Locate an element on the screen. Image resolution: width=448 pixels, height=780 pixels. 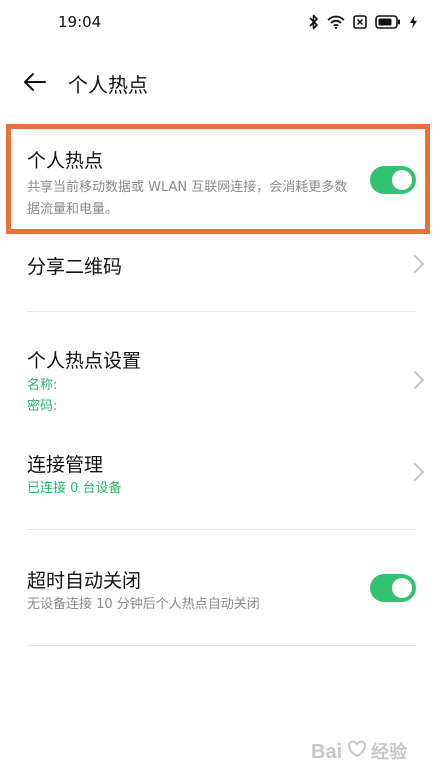
share-qr-title: 分享二维码 is located at coordinates (75, 267).